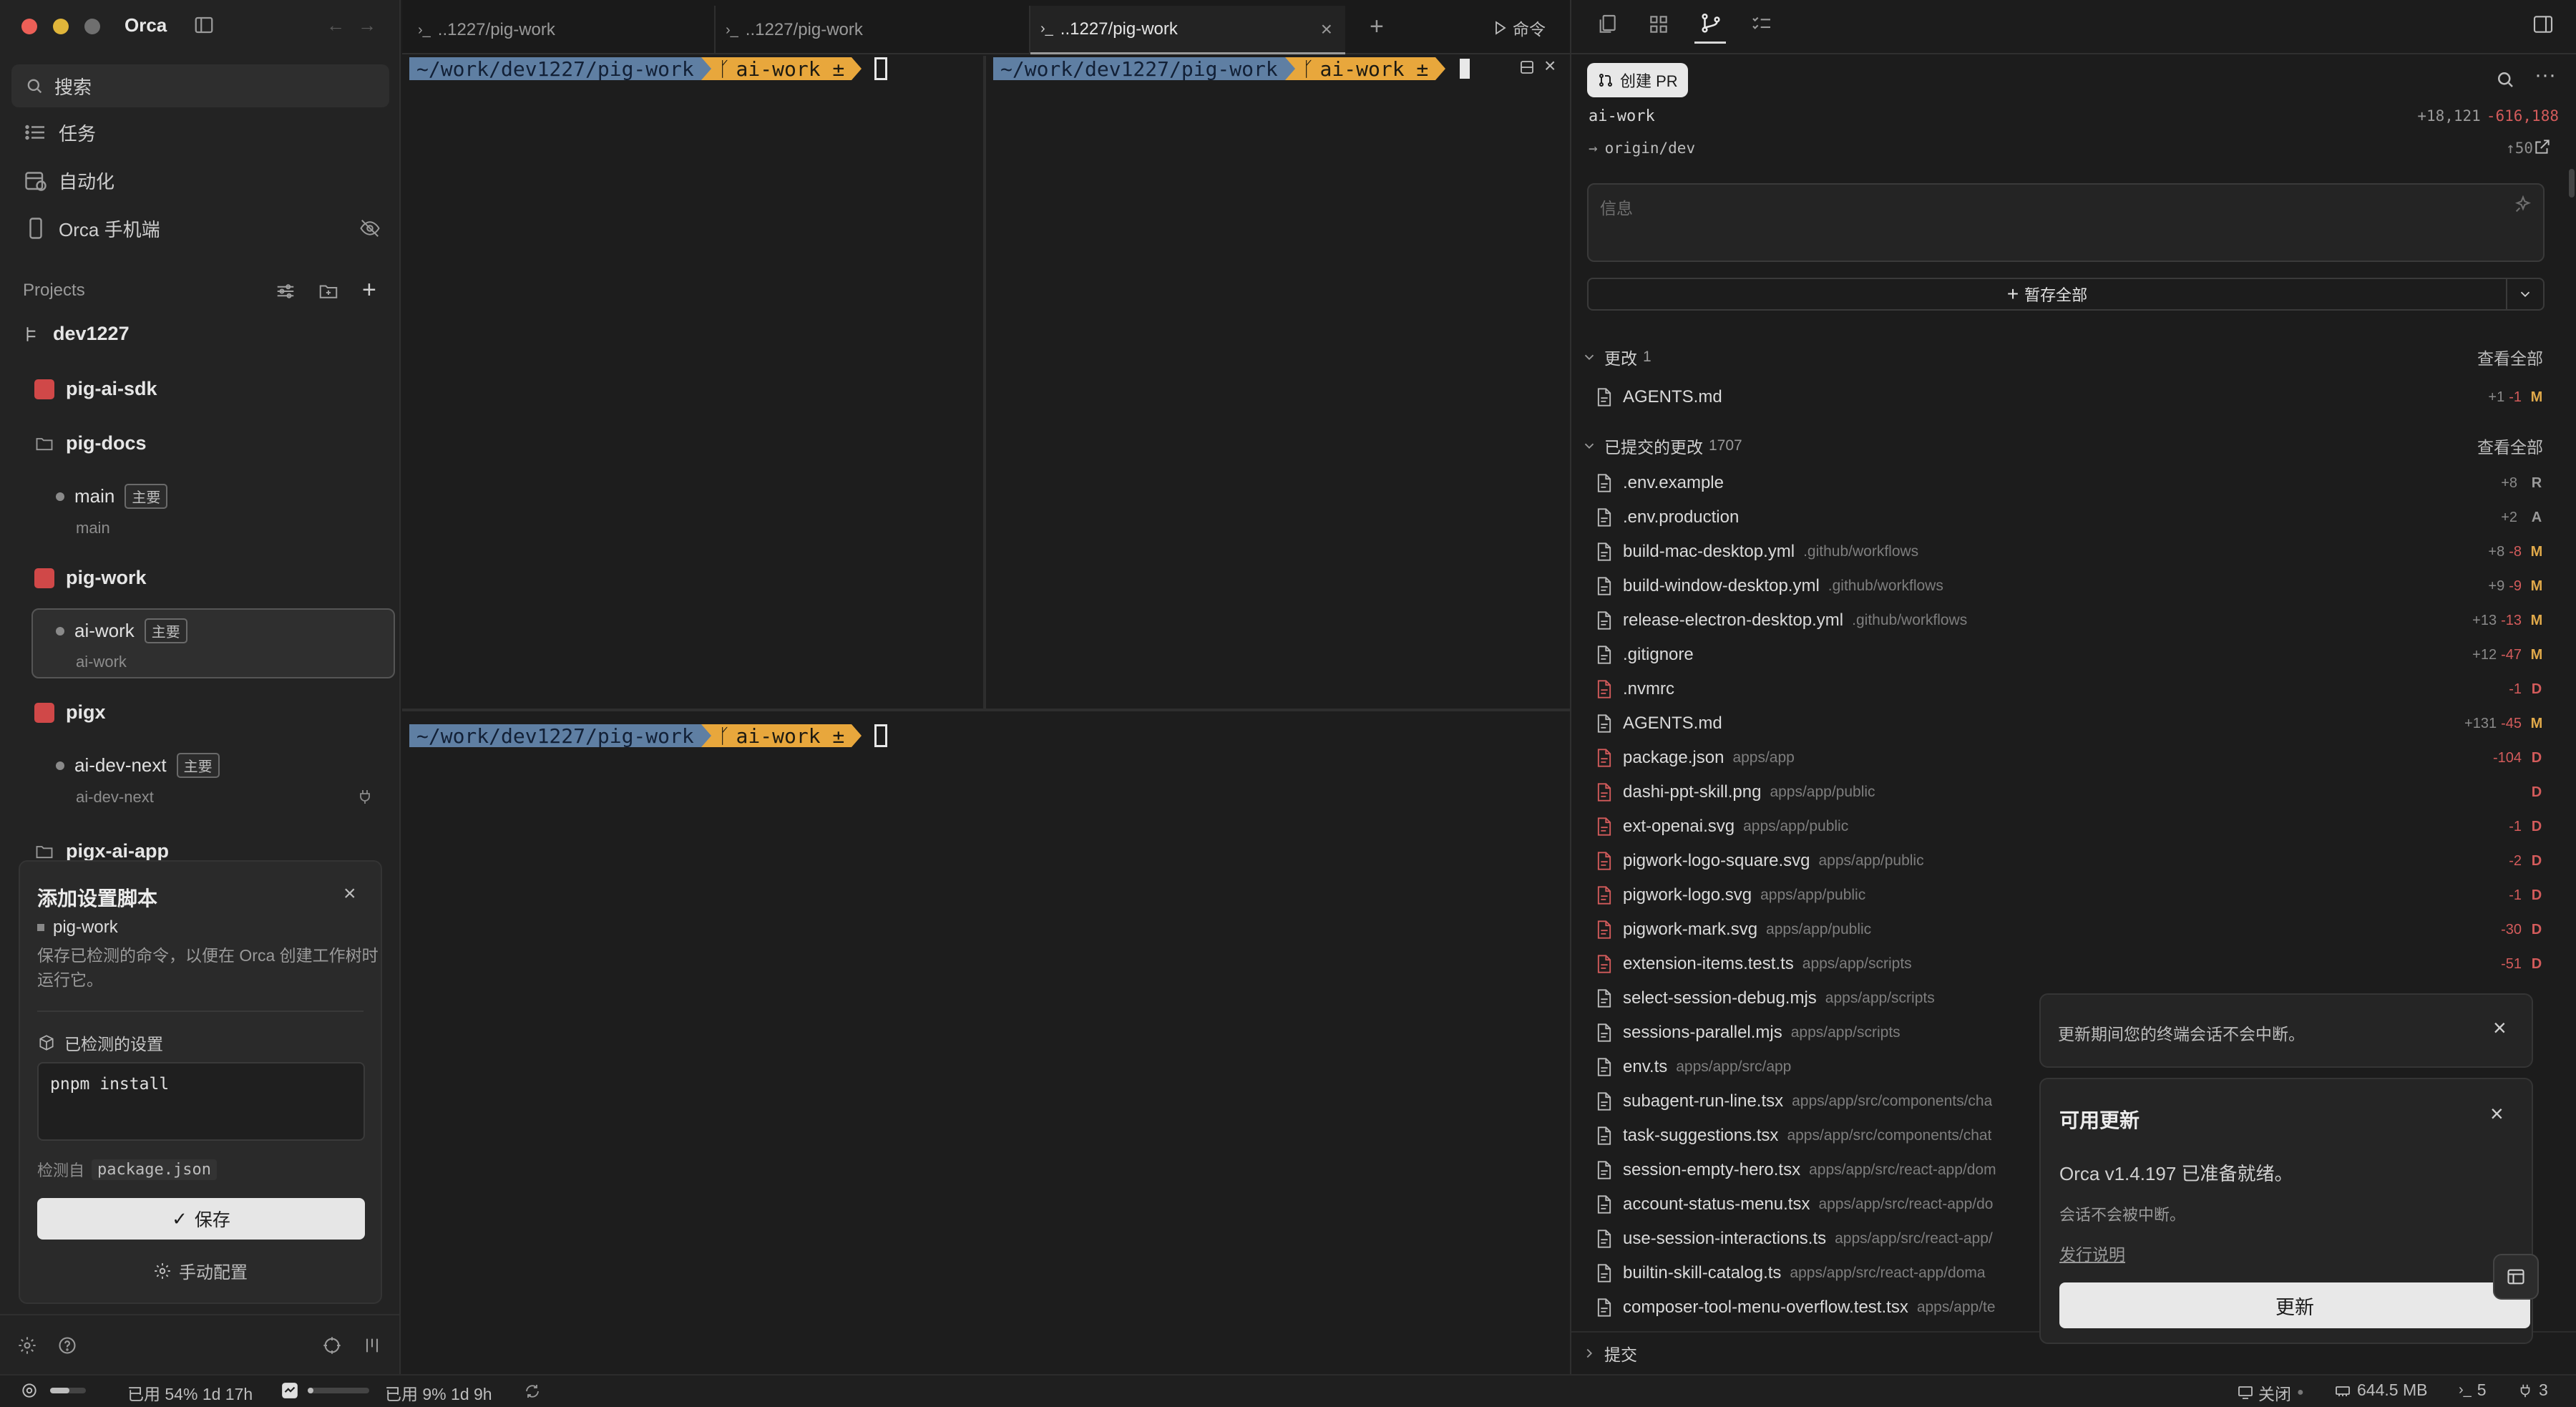 The image size is (2576, 1407). What do you see at coordinates (2071, 758) in the screenshot?
I see `file-row: package.json apps/app -104 D` at bounding box center [2071, 758].